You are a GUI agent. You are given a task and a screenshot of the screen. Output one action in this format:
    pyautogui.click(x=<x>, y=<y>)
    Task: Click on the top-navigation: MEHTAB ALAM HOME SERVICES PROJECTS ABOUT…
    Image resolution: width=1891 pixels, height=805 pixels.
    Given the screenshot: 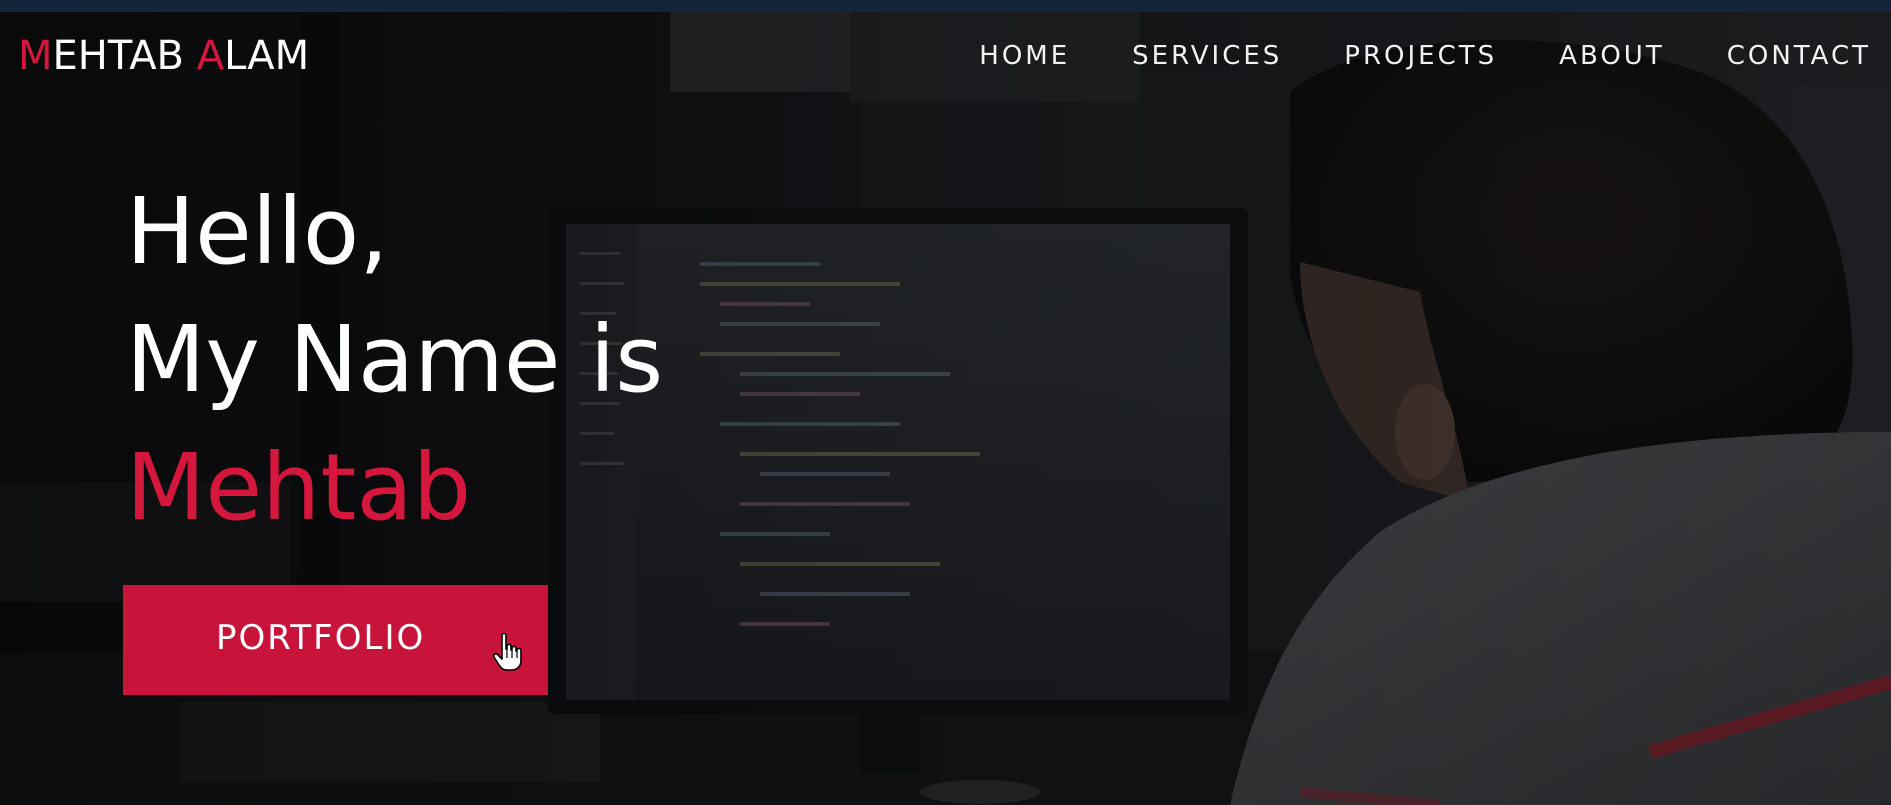 What is the action you would take?
    pyautogui.click(x=945, y=58)
    